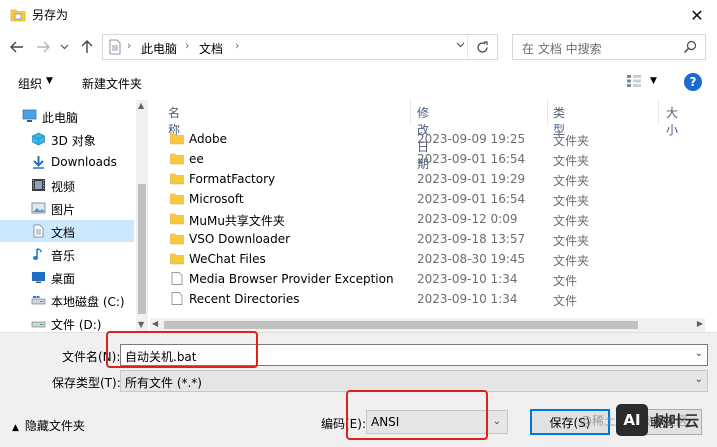 The height and width of the screenshot is (447, 717). What do you see at coordinates (38, 185) in the screenshot?
I see `video-icon` at bounding box center [38, 185].